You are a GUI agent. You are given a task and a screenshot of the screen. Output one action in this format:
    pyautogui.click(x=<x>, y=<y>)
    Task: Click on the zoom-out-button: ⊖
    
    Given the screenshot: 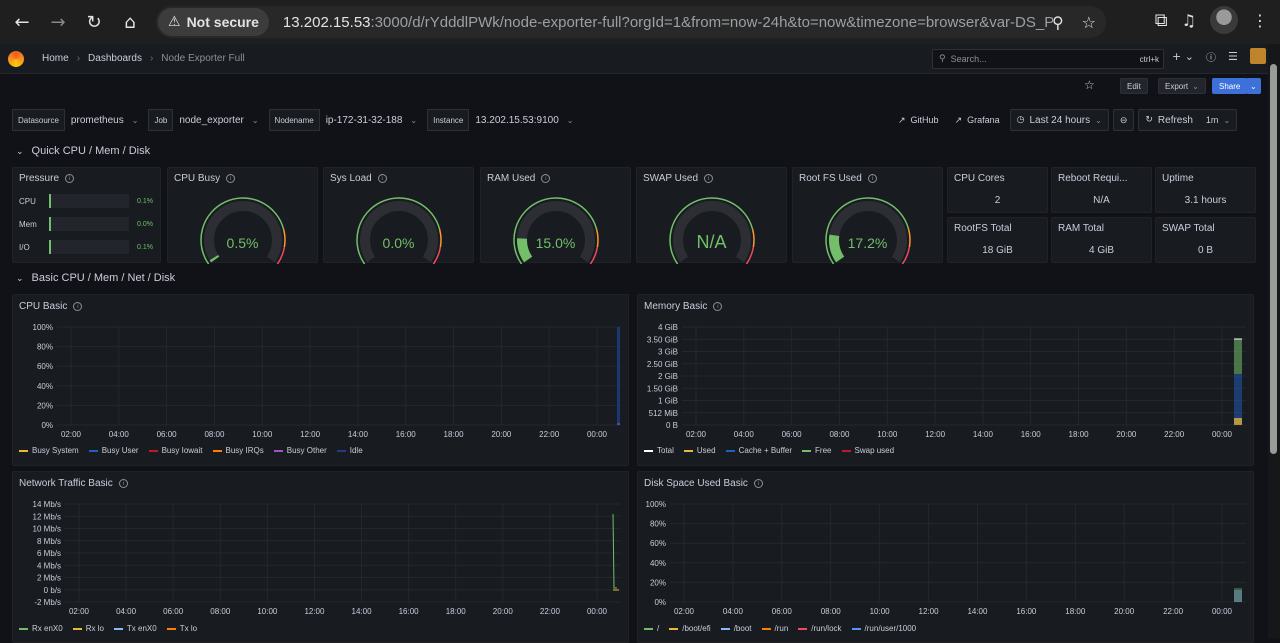 What is the action you would take?
    pyautogui.click(x=1123, y=120)
    